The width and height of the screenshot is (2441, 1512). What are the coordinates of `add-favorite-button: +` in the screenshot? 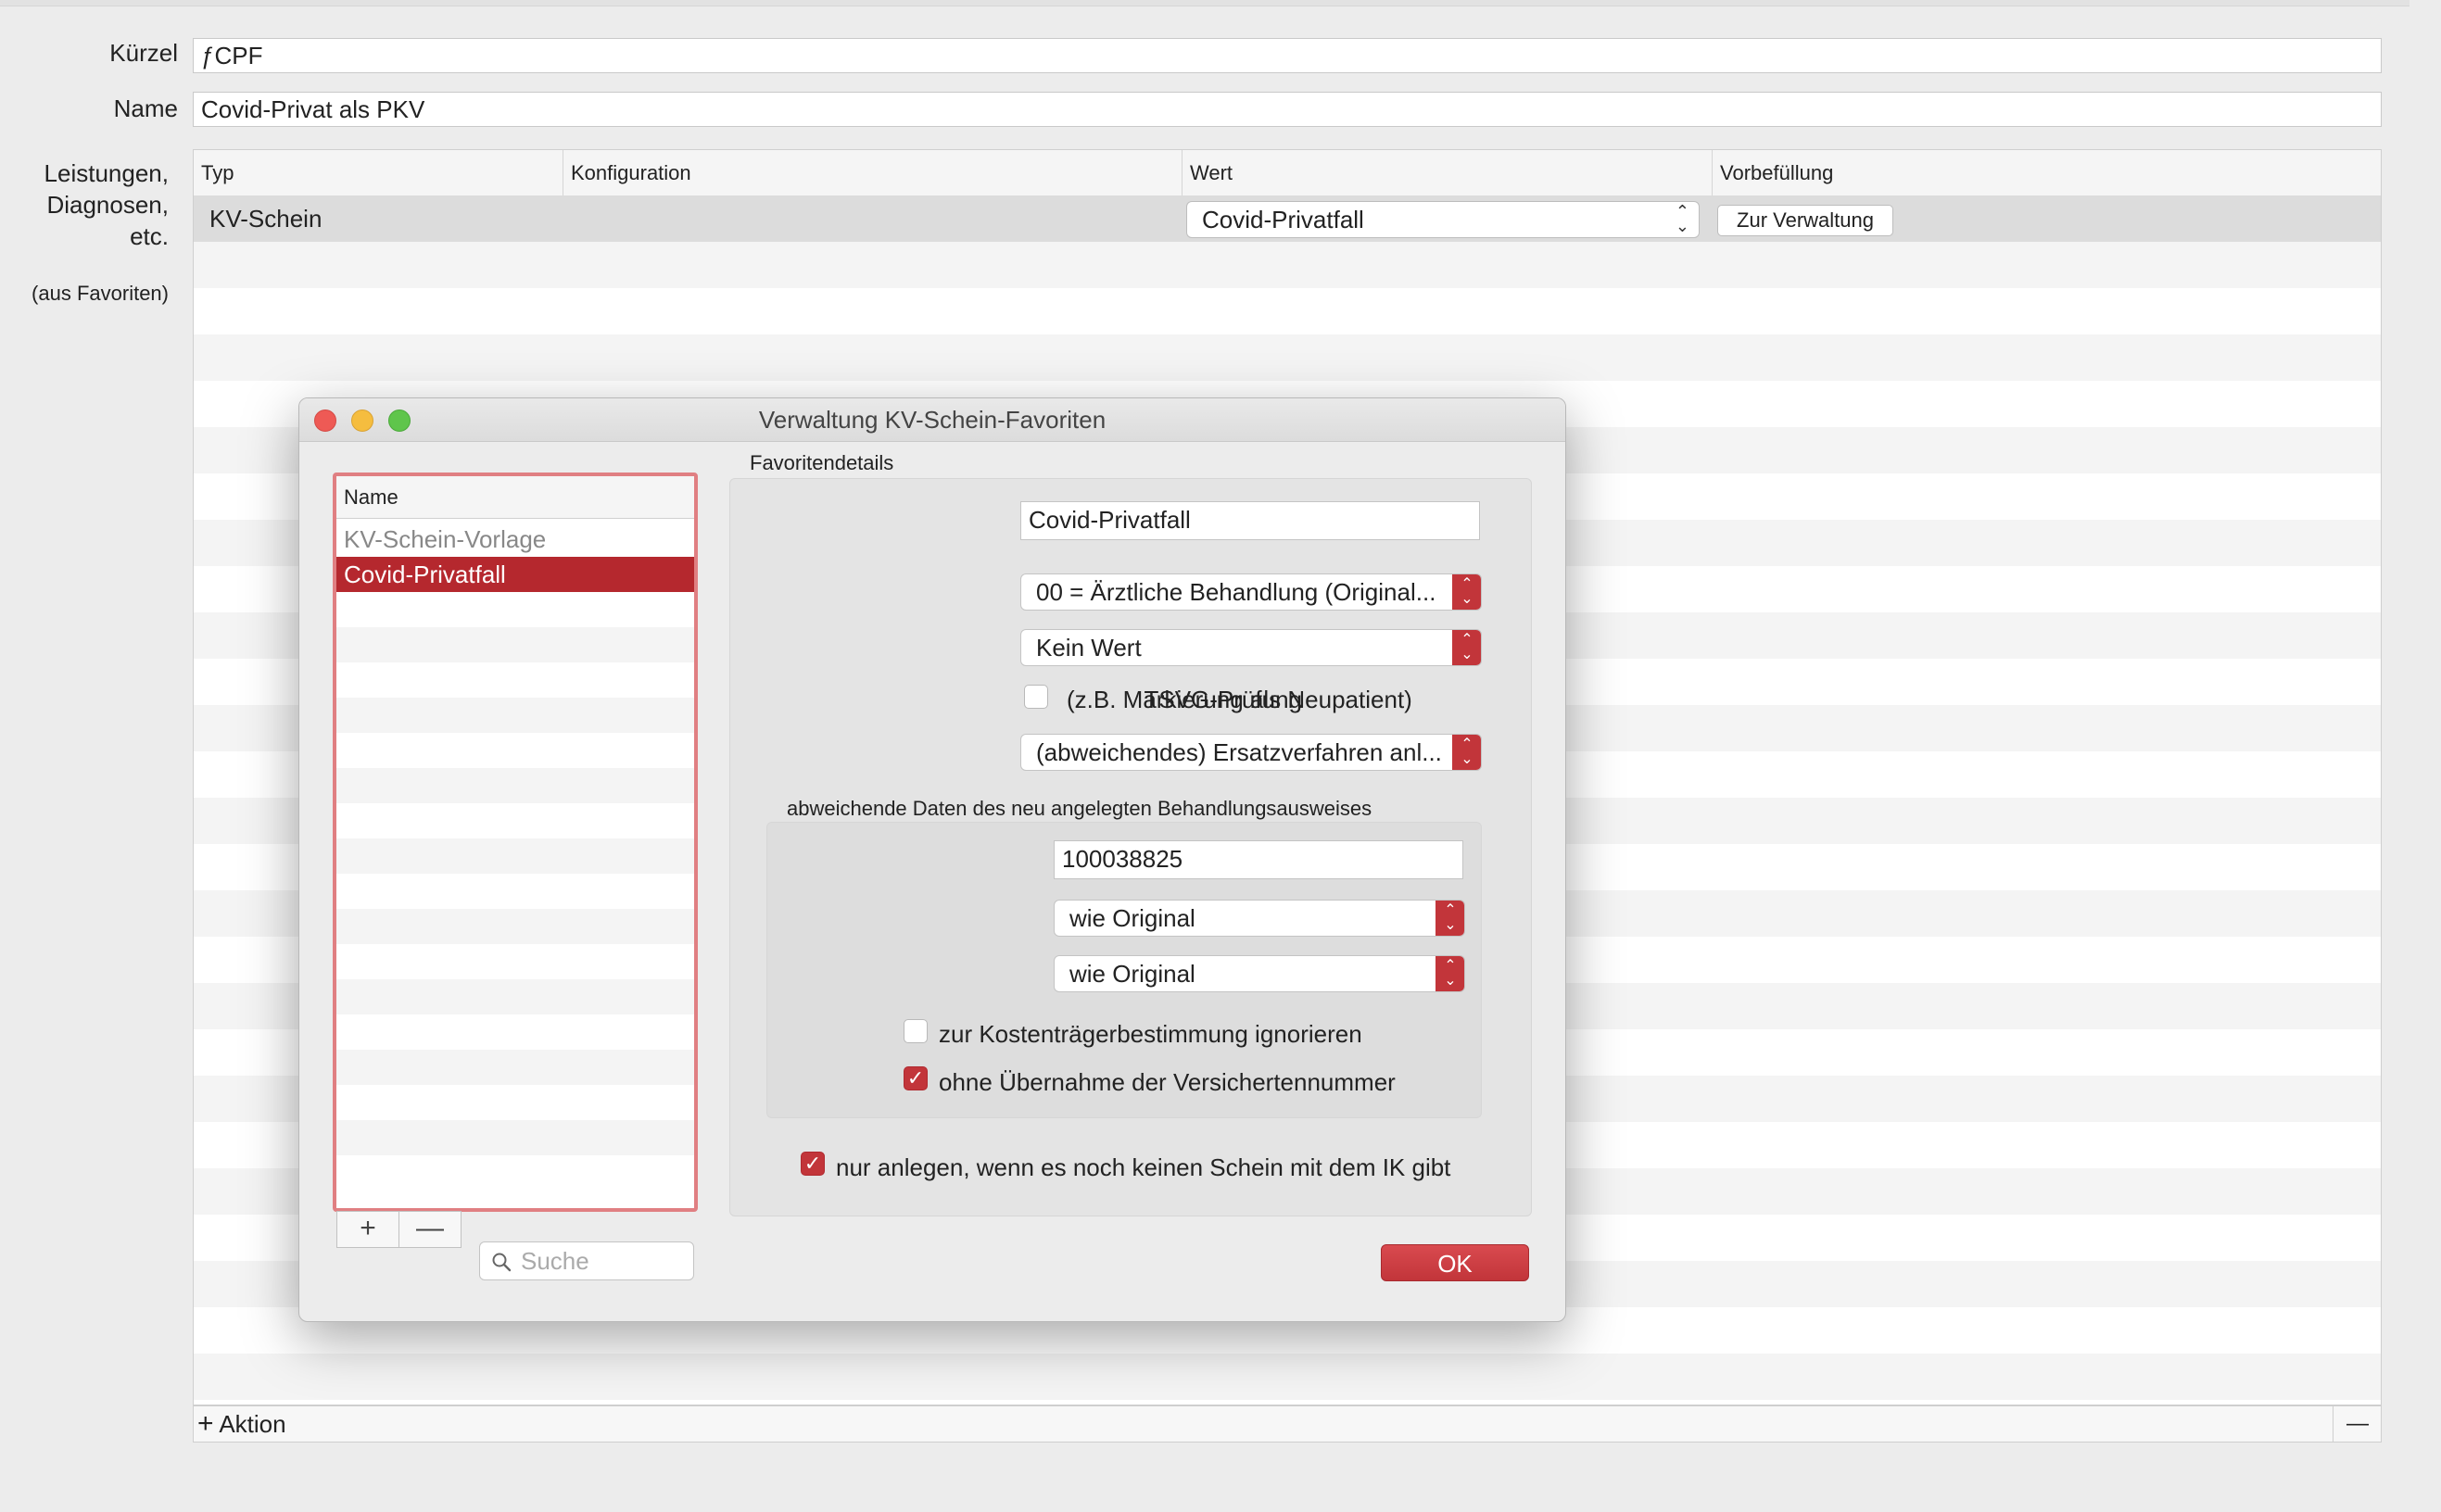 It's located at (367, 1229).